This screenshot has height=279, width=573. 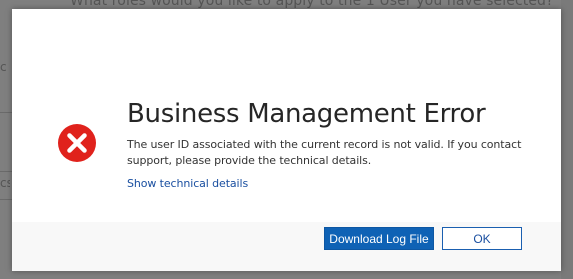 I want to click on background-left-fragment: c, so click(x=3, y=67).